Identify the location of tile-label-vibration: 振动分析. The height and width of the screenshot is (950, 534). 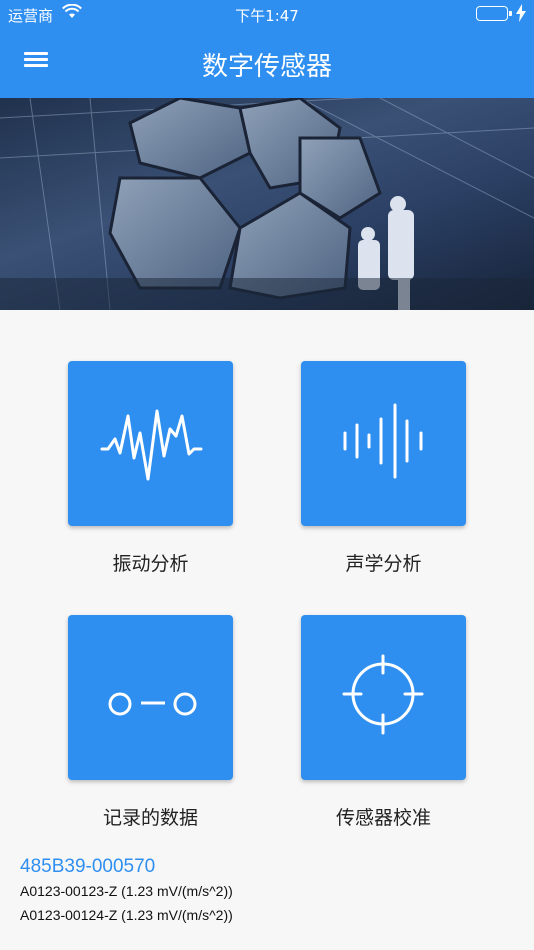
(150, 564).